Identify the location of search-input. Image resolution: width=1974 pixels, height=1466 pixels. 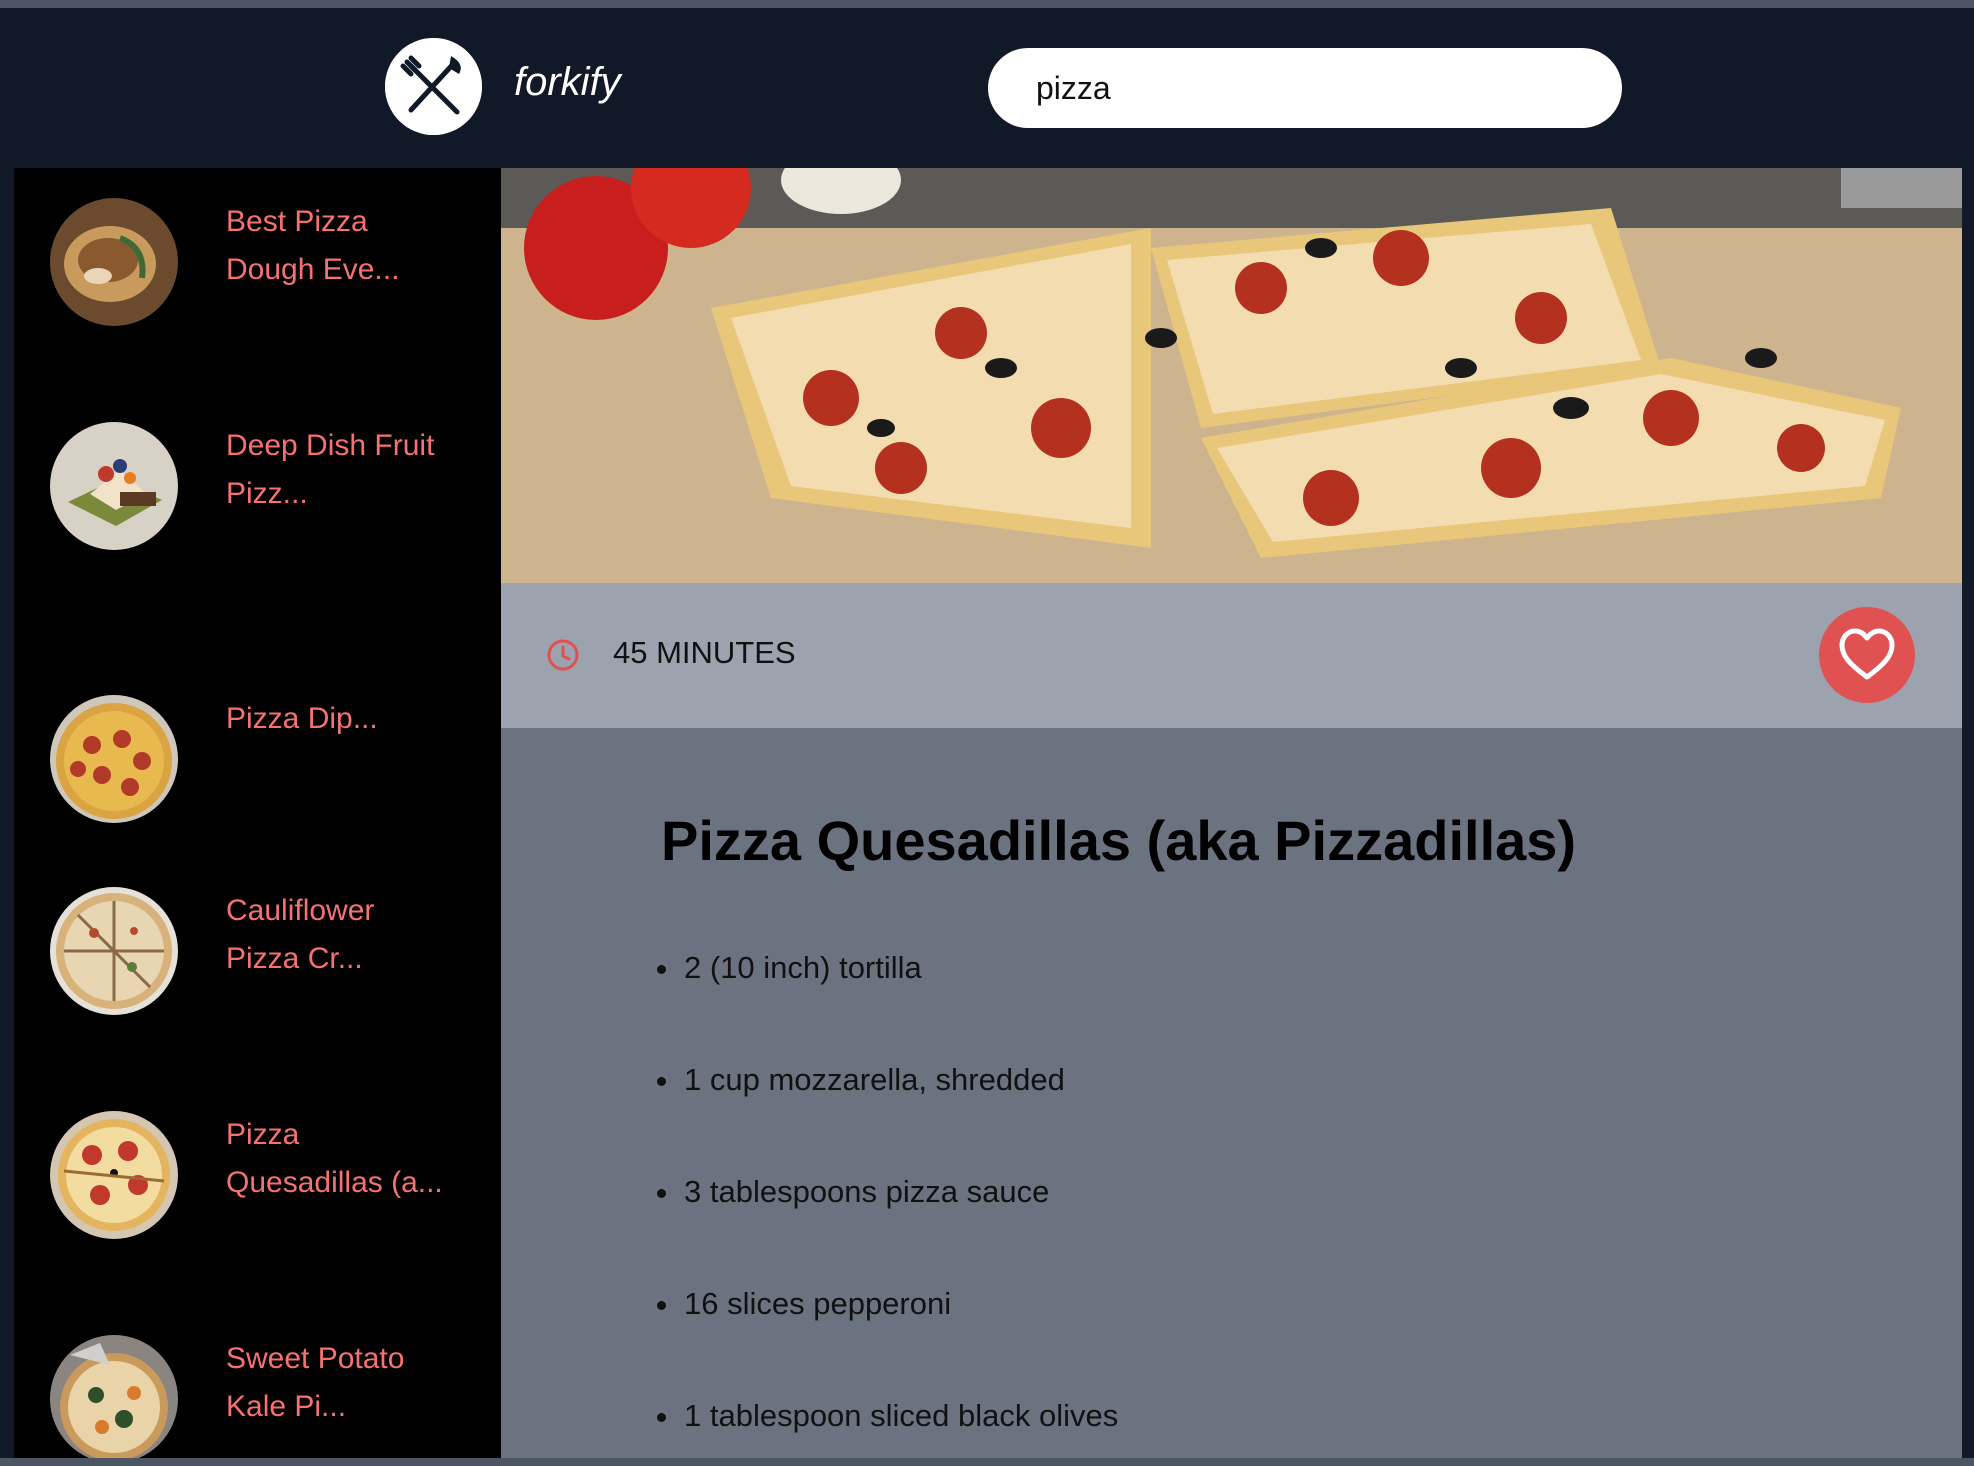
(1305, 88).